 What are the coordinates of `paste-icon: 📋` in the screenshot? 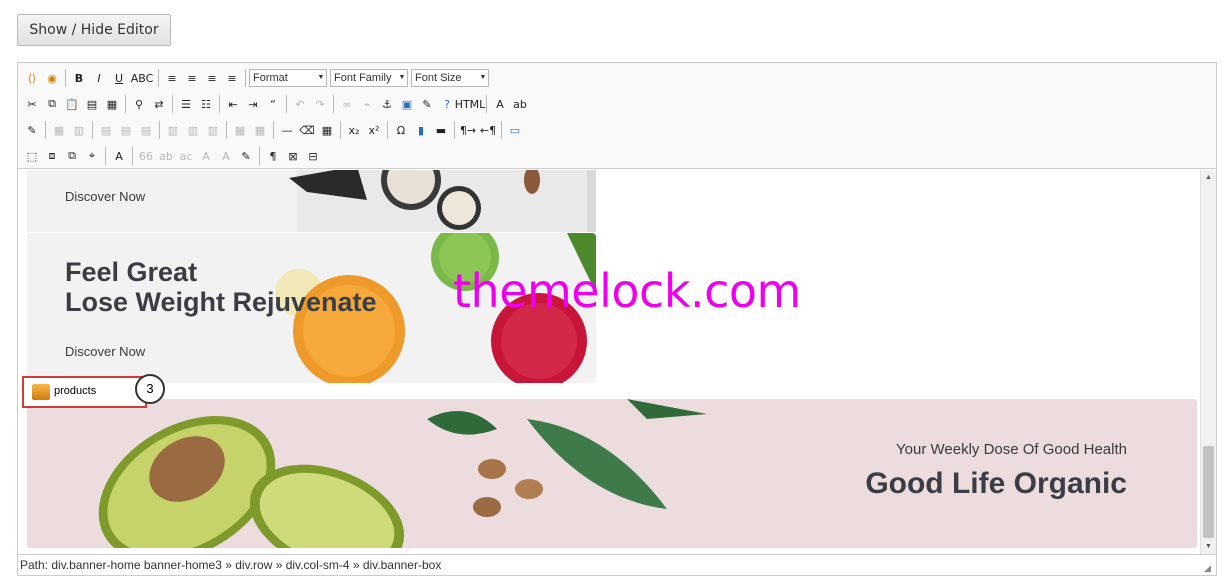 It's located at (72, 104).